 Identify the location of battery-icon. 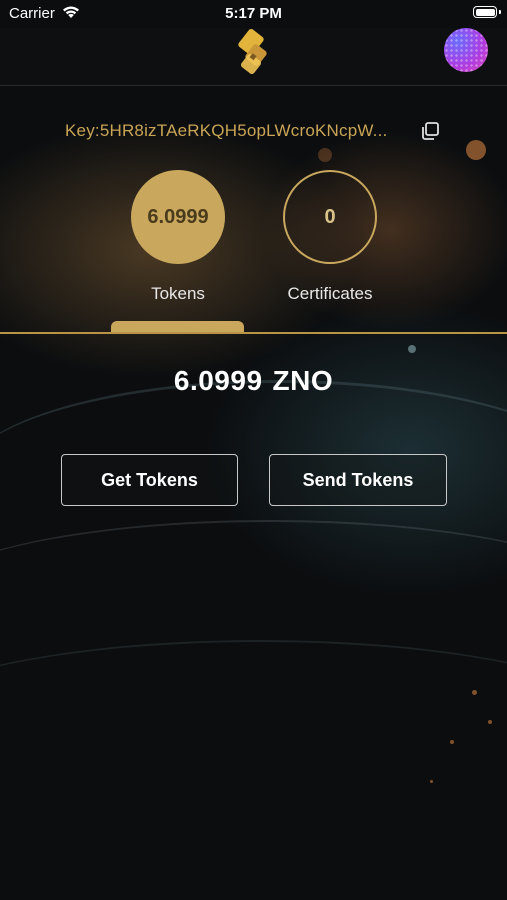
(487, 12).